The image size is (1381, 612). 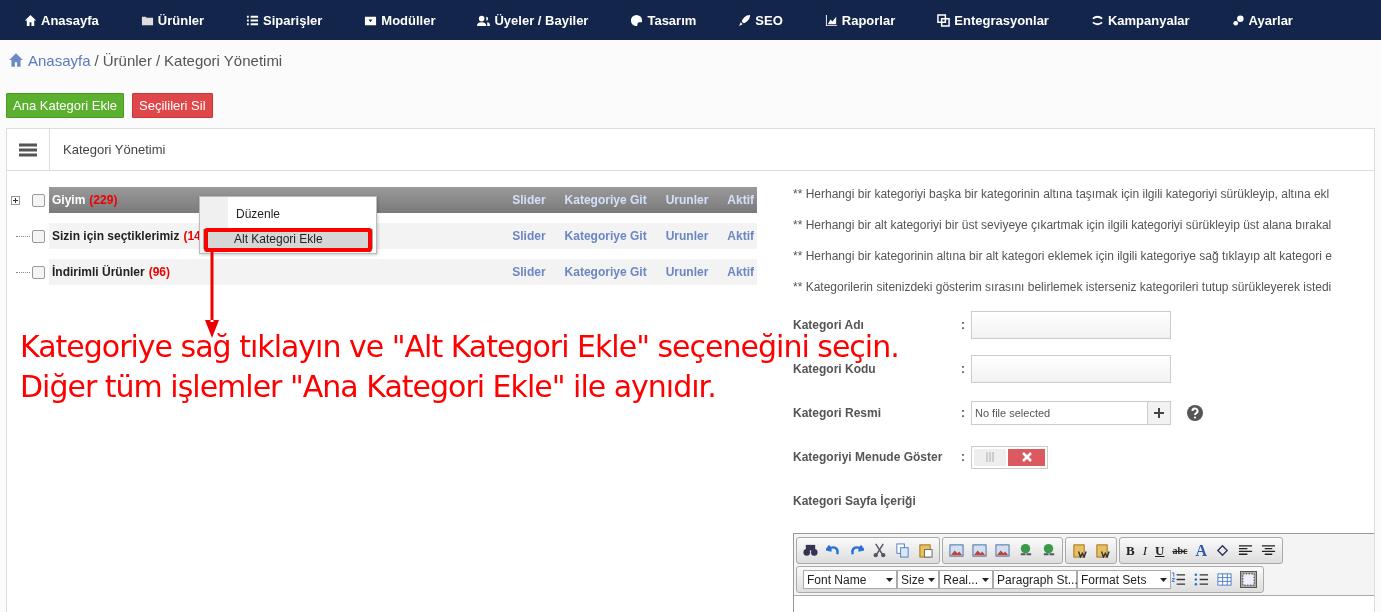 I want to click on nav-link: Tasarım, so click(x=663, y=20).